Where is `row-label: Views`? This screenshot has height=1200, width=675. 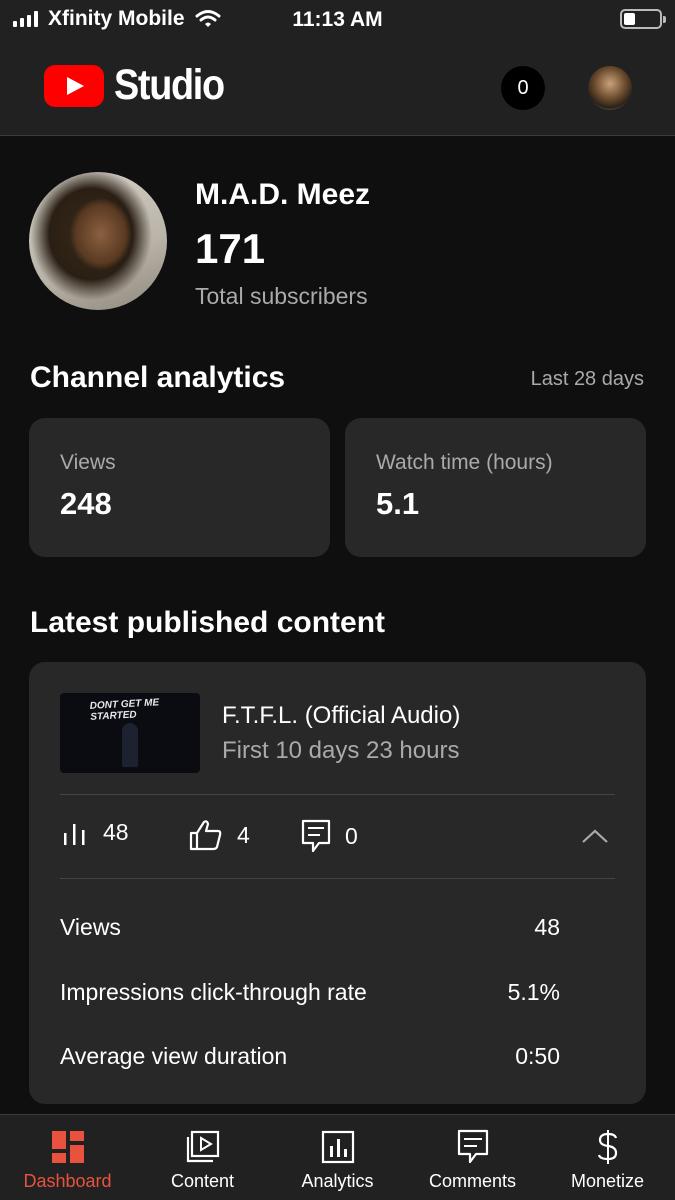
row-label: Views is located at coordinates (90, 927).